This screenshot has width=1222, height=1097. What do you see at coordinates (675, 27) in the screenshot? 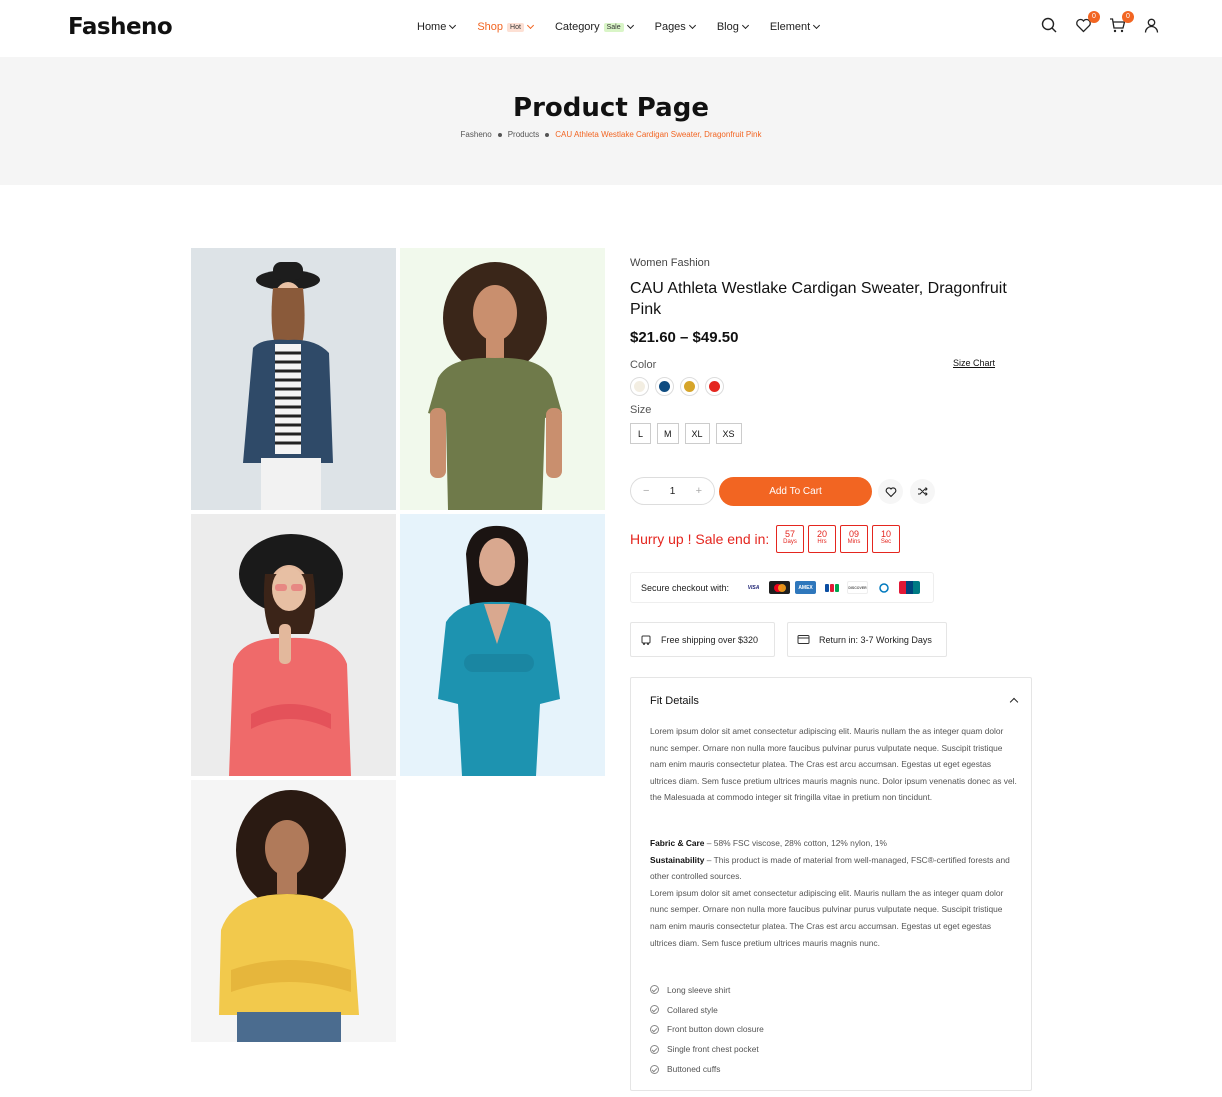
I see `nav-pages: Pages` at bounding box center [675, 27].